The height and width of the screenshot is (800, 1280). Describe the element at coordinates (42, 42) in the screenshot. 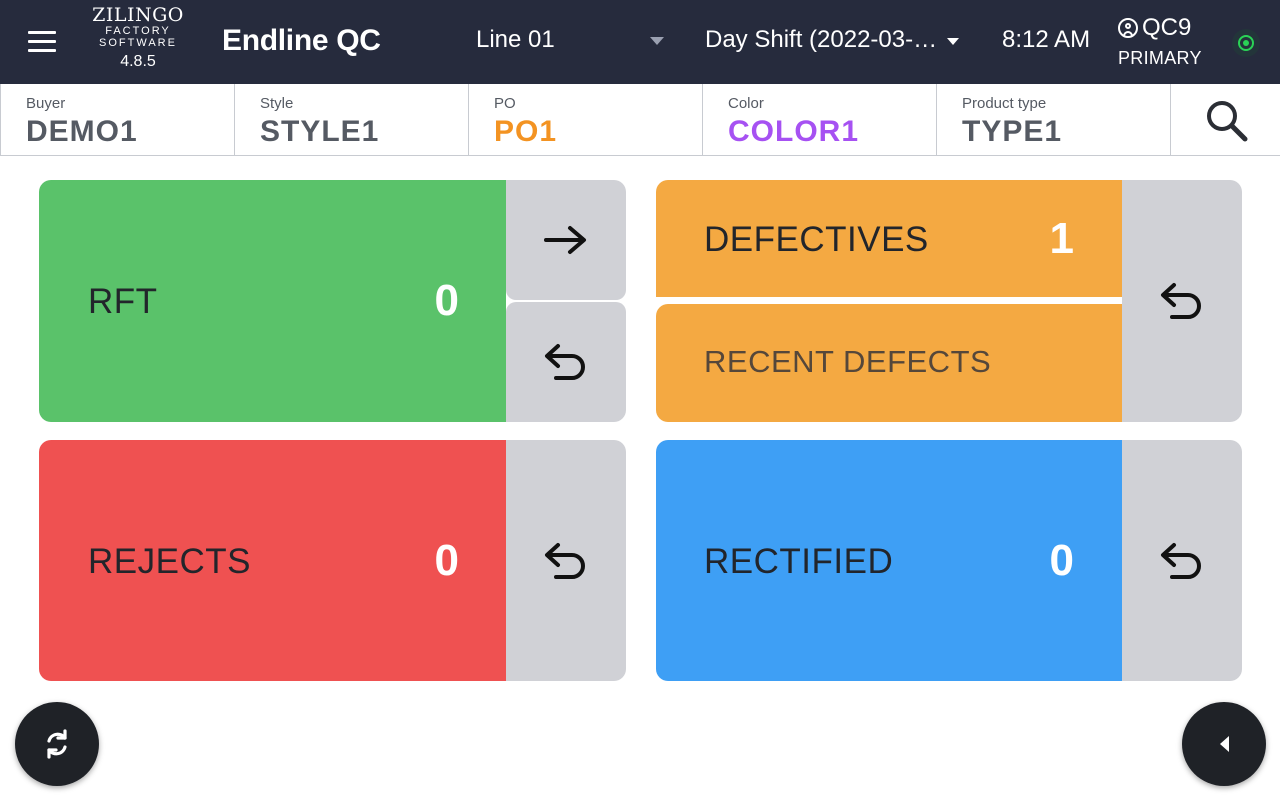

I see `hamburger-icon` at that location.